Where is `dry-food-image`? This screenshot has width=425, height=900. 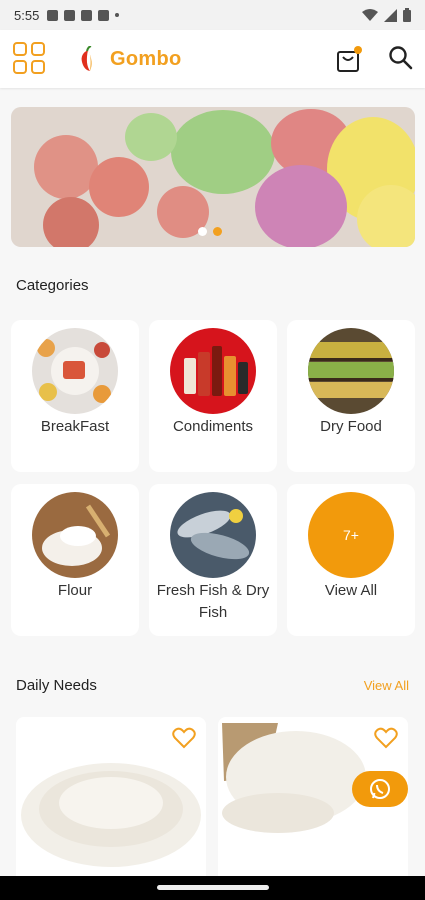
dry-food-image is located at coordinates (351, 371).